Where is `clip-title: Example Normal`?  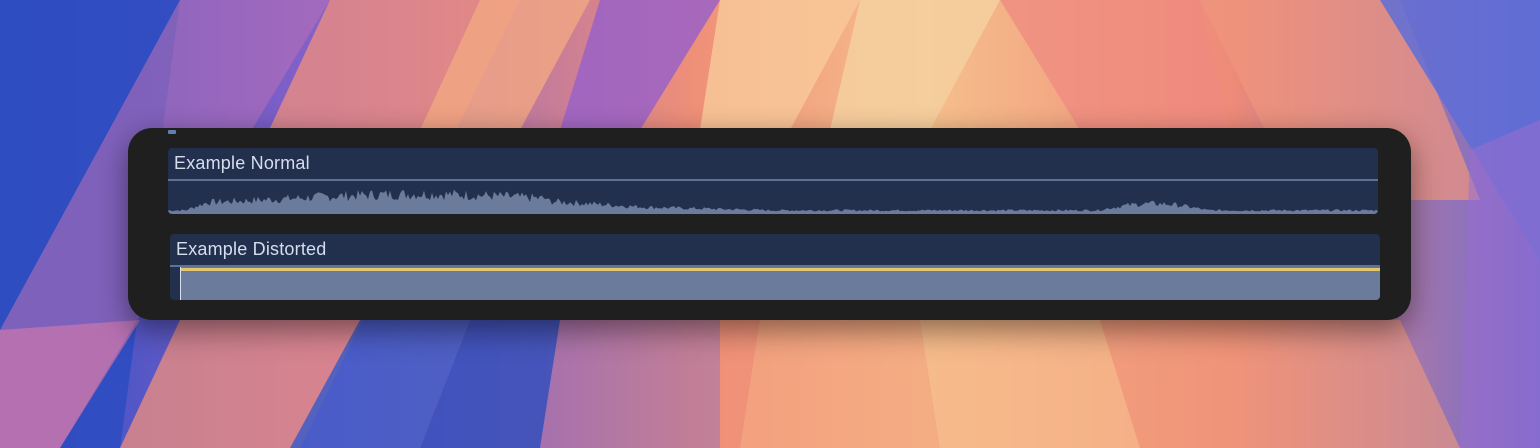 clip-title: Example Normal is located at coordinates (242, 163).